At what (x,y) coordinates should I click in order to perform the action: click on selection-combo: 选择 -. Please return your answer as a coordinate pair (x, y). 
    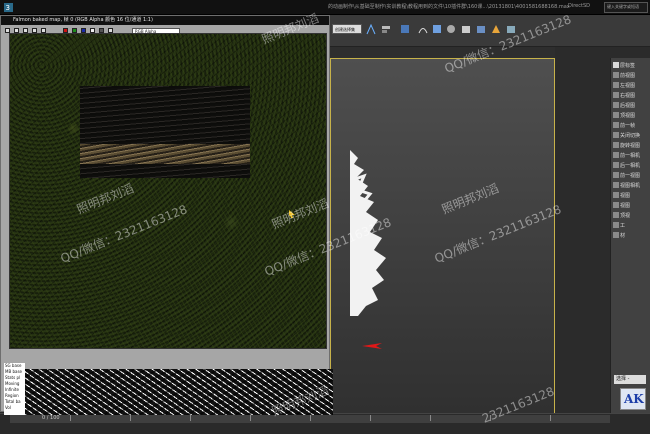
    Looking at the image, I should click on (630, 379).